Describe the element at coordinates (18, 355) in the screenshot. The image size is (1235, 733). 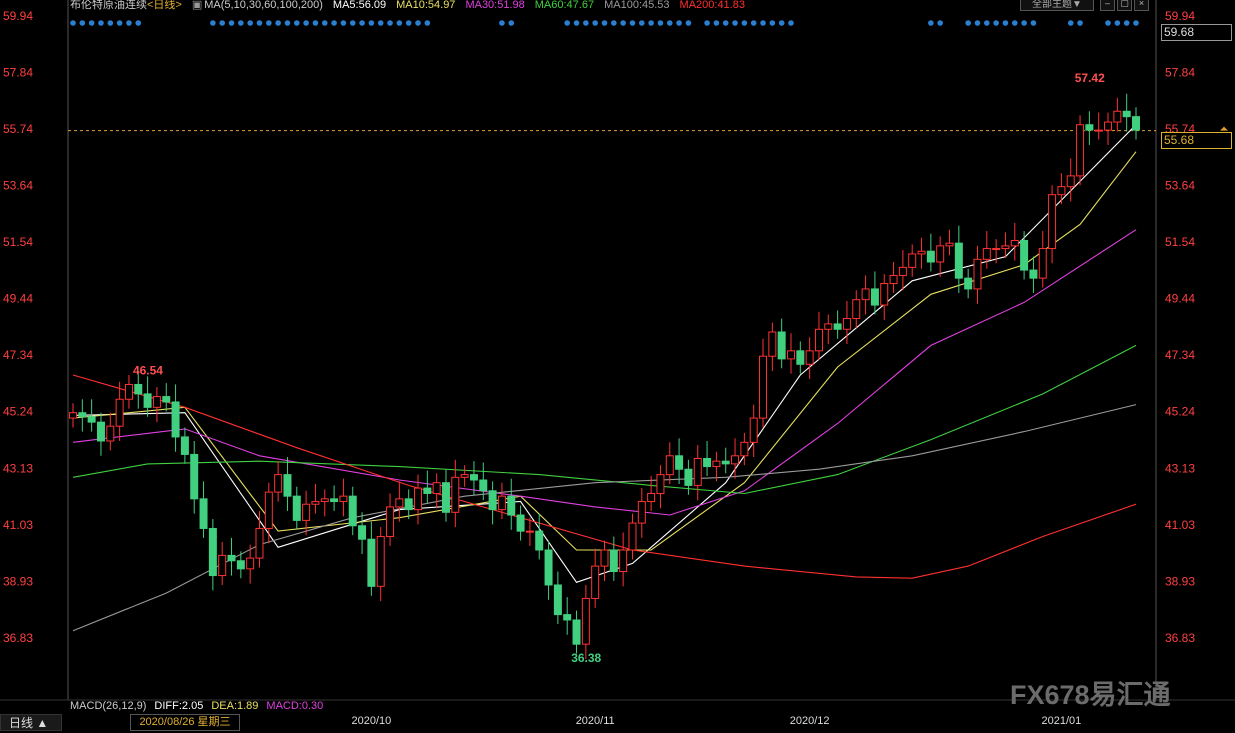
I see `y-tick-label-left: 47.34` at that location.